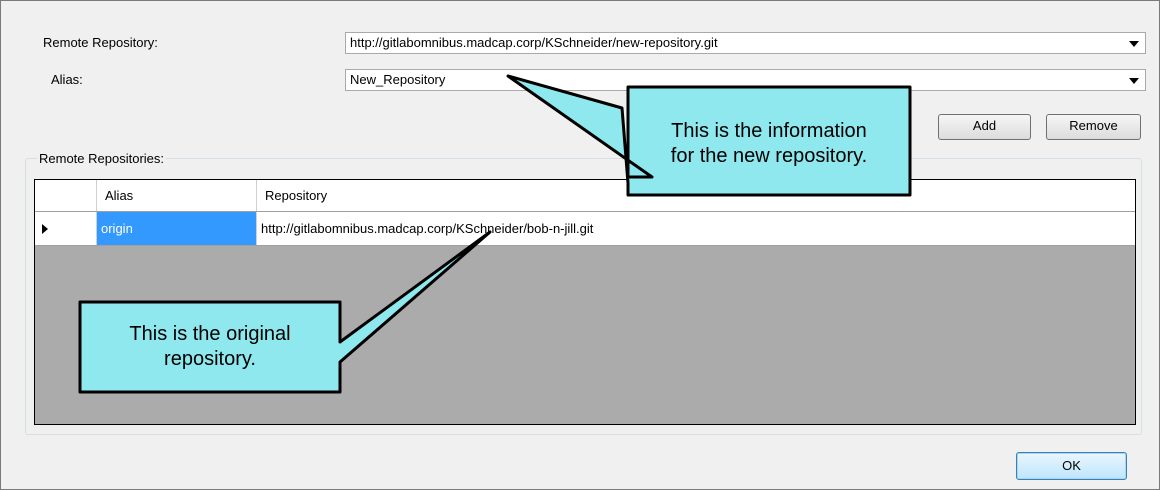  Describe the element at coordinates (1071, 466) in the screenshot. I see `ok-button: OK` at that location.